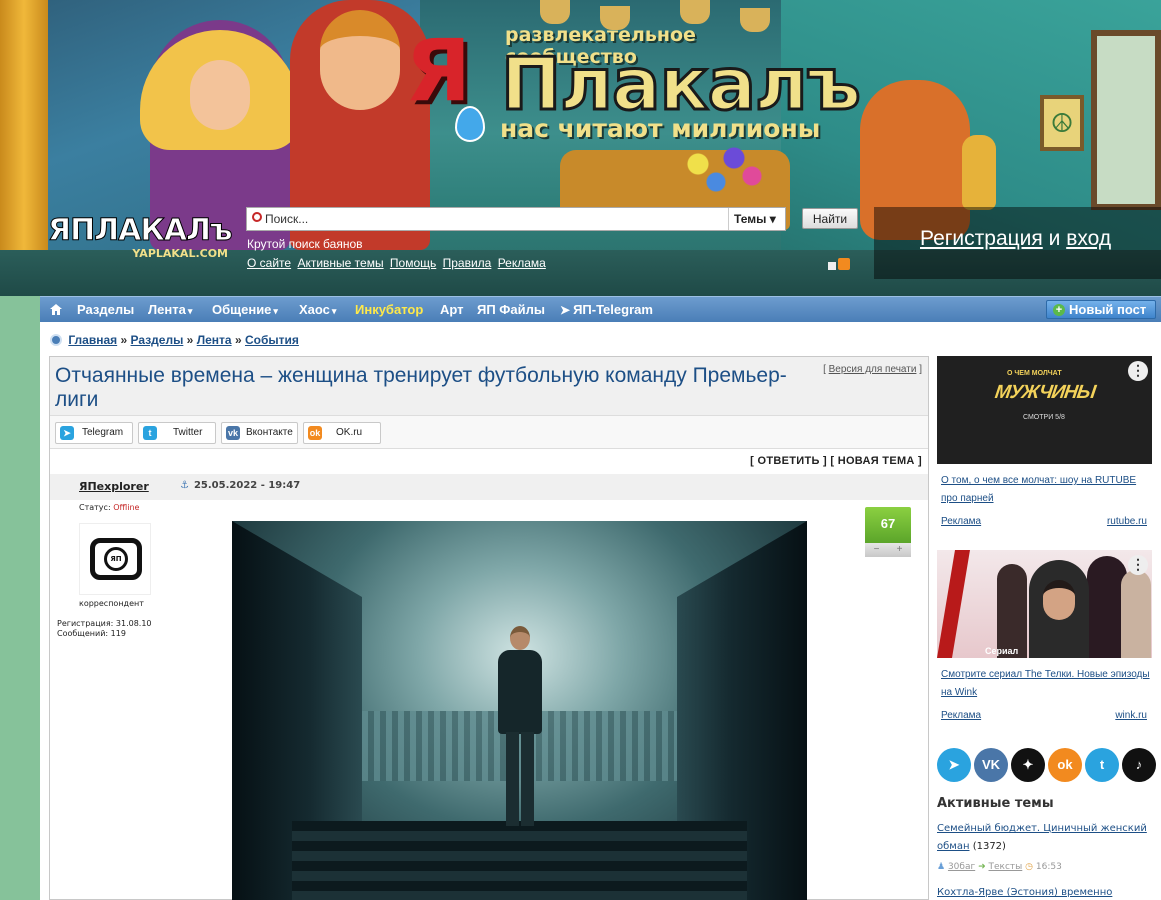 The image size is (1161, 900). I want to click on image-steps, so click(519, 860).